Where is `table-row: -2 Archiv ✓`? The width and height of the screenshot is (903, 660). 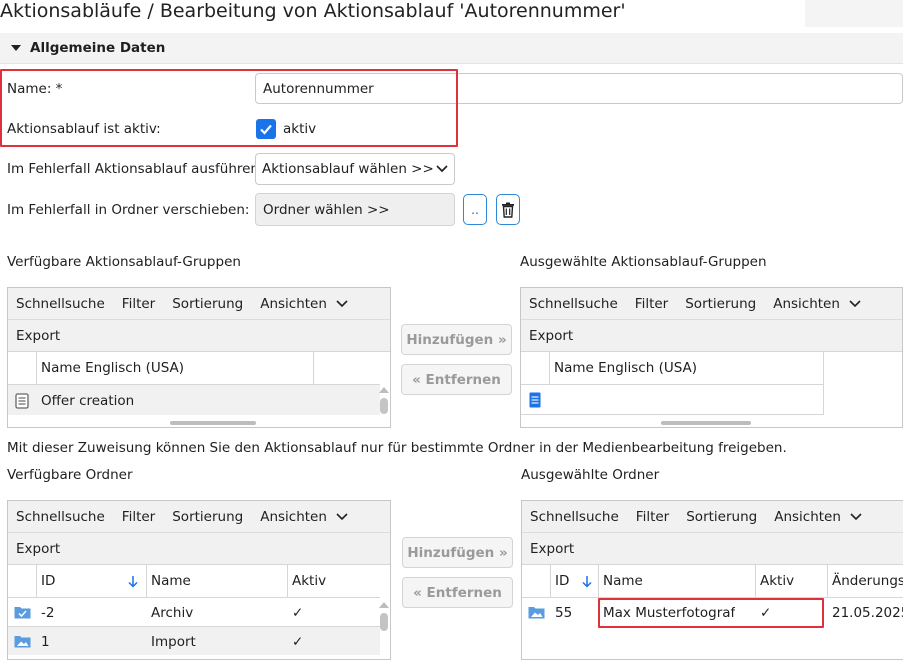 table-row: -2 Archiv ✓ is located at coordinates (194, 611).